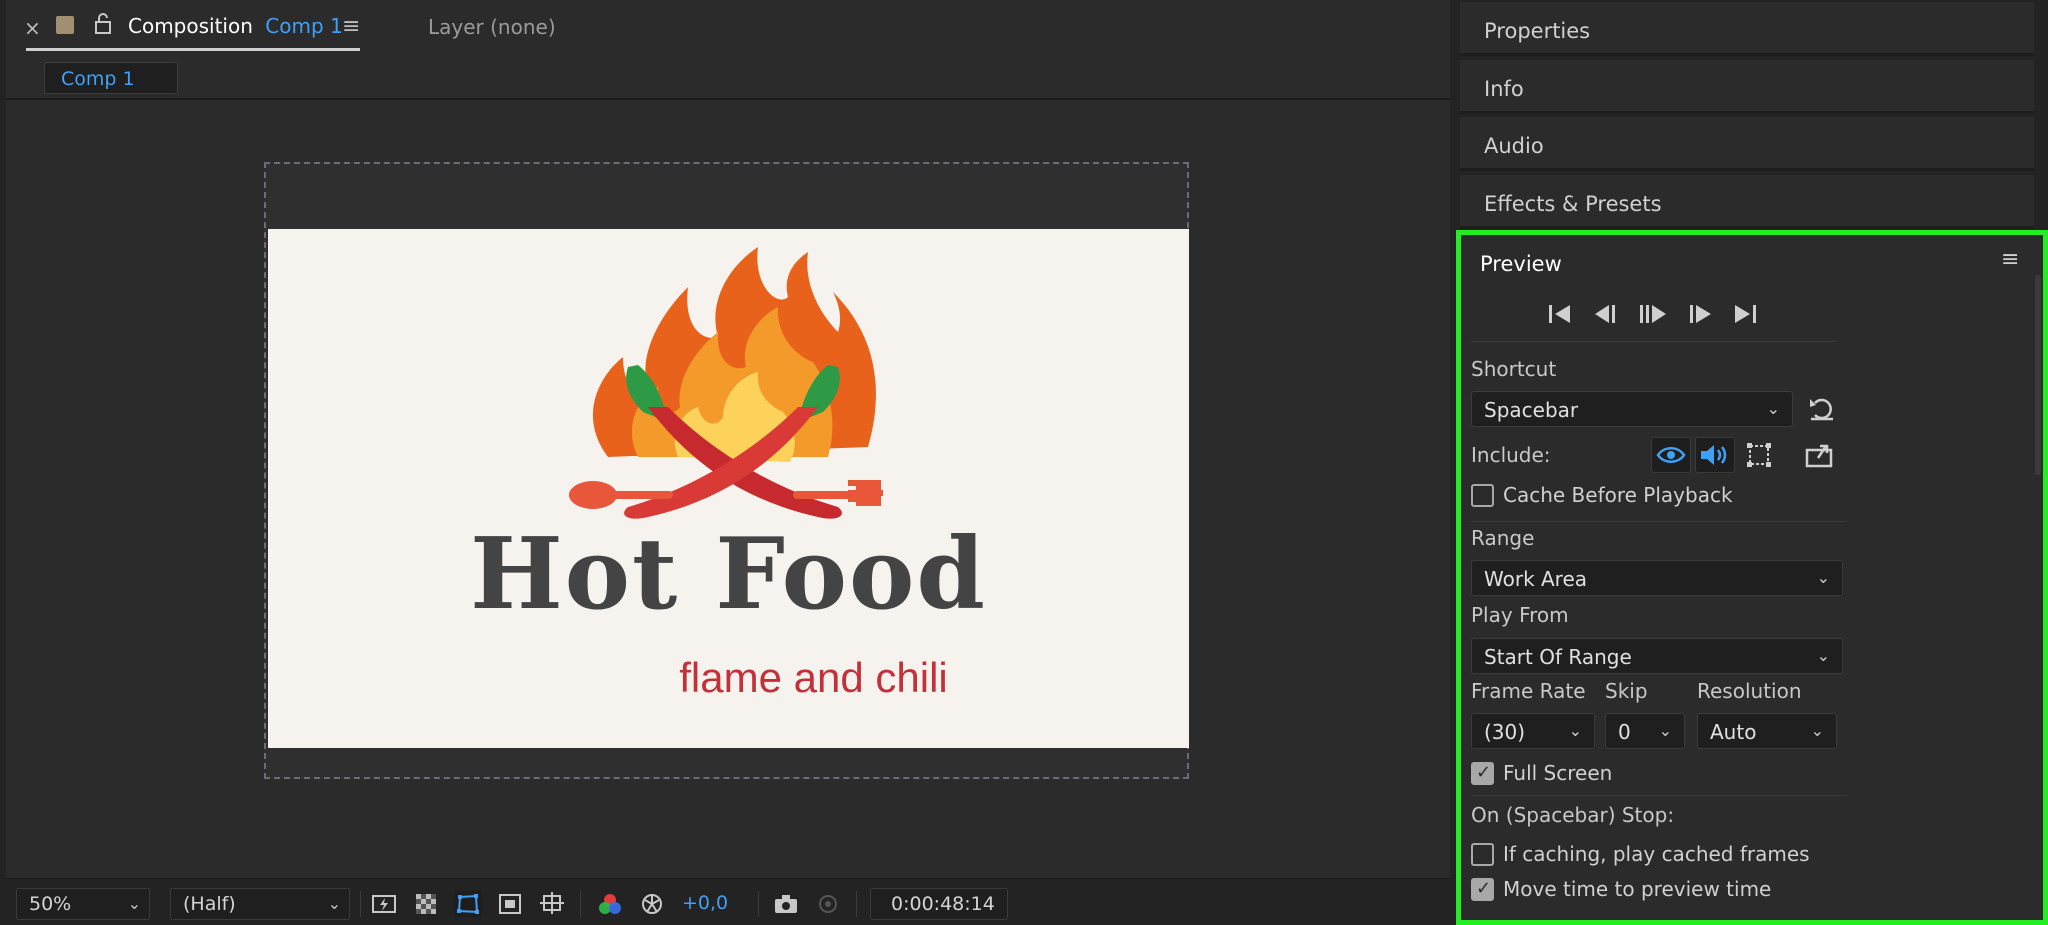  Describe the element at coordinates (492, 27) in the screenshot. I see `layer-tab: Layer (none)` at that location.